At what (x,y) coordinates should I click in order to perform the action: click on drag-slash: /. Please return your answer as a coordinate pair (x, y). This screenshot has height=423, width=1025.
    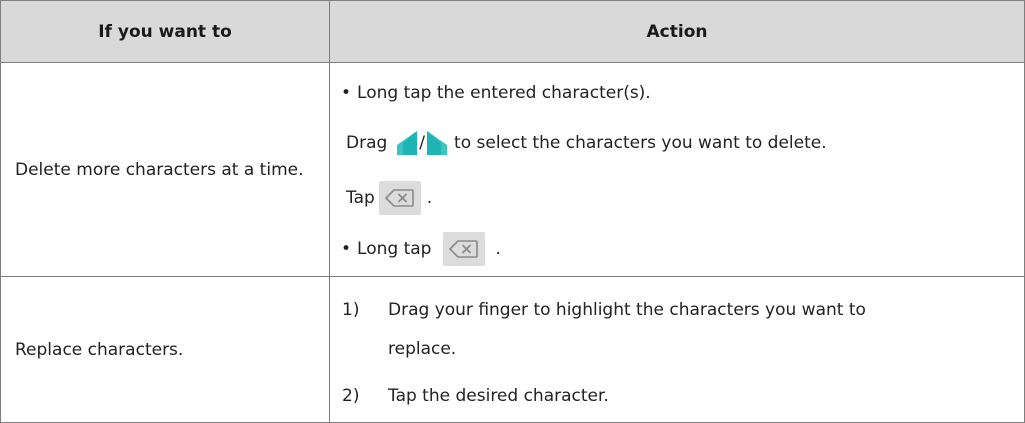
    Looking at the image, I should click on (422, 143).